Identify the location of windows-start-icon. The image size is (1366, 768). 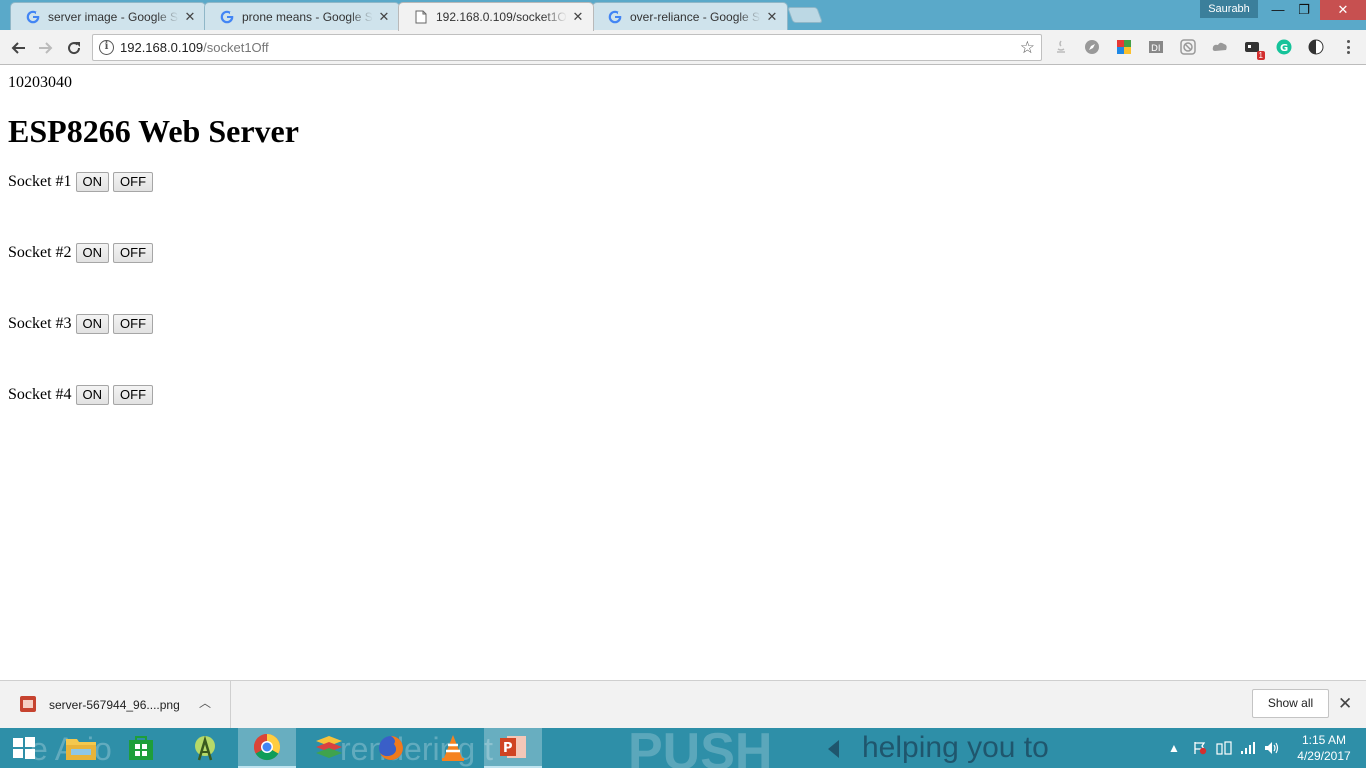
(24, 748).